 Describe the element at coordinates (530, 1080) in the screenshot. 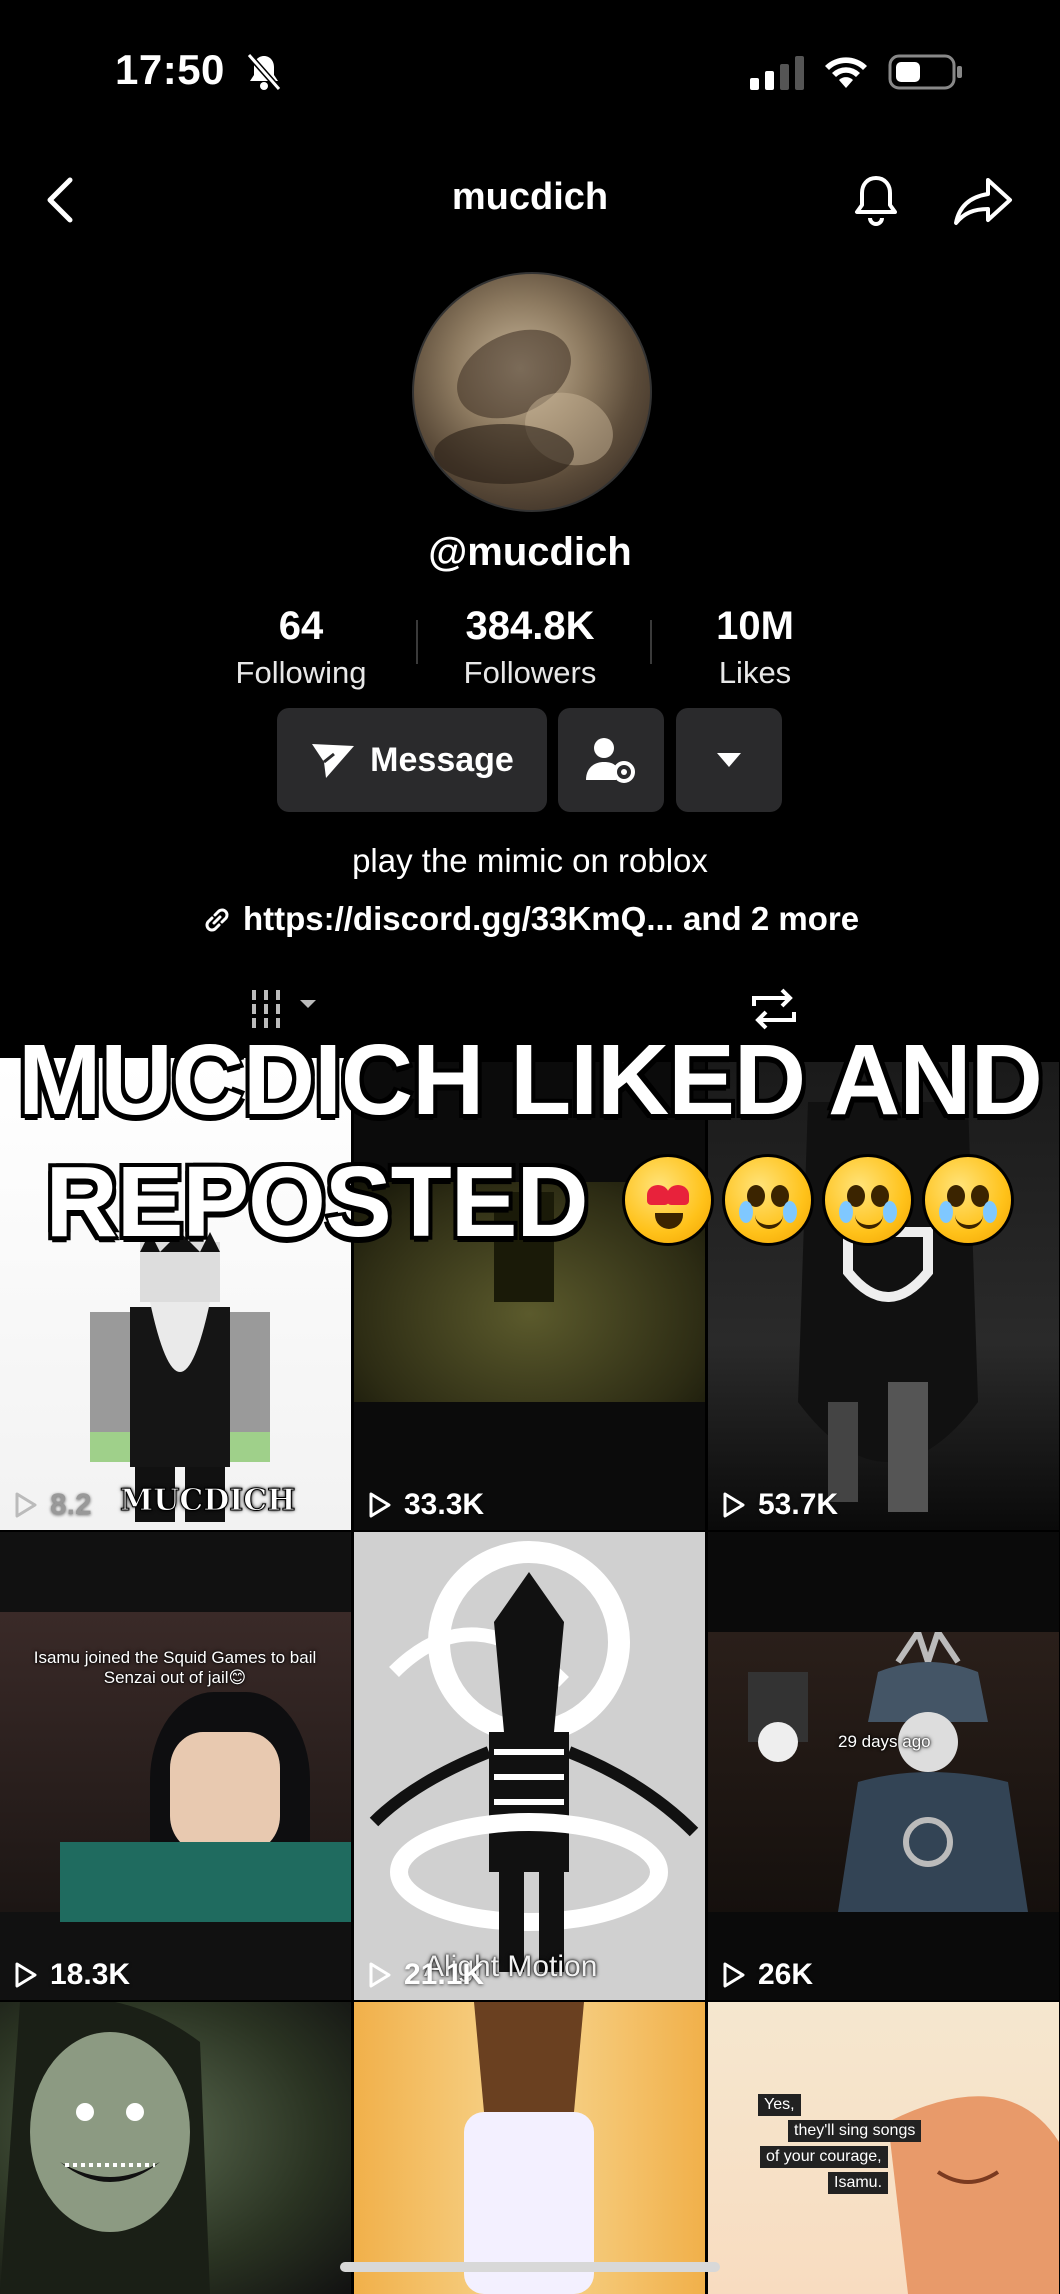

I see `overlay-text-line-1: MUCDICH LIKED AND` at that location.